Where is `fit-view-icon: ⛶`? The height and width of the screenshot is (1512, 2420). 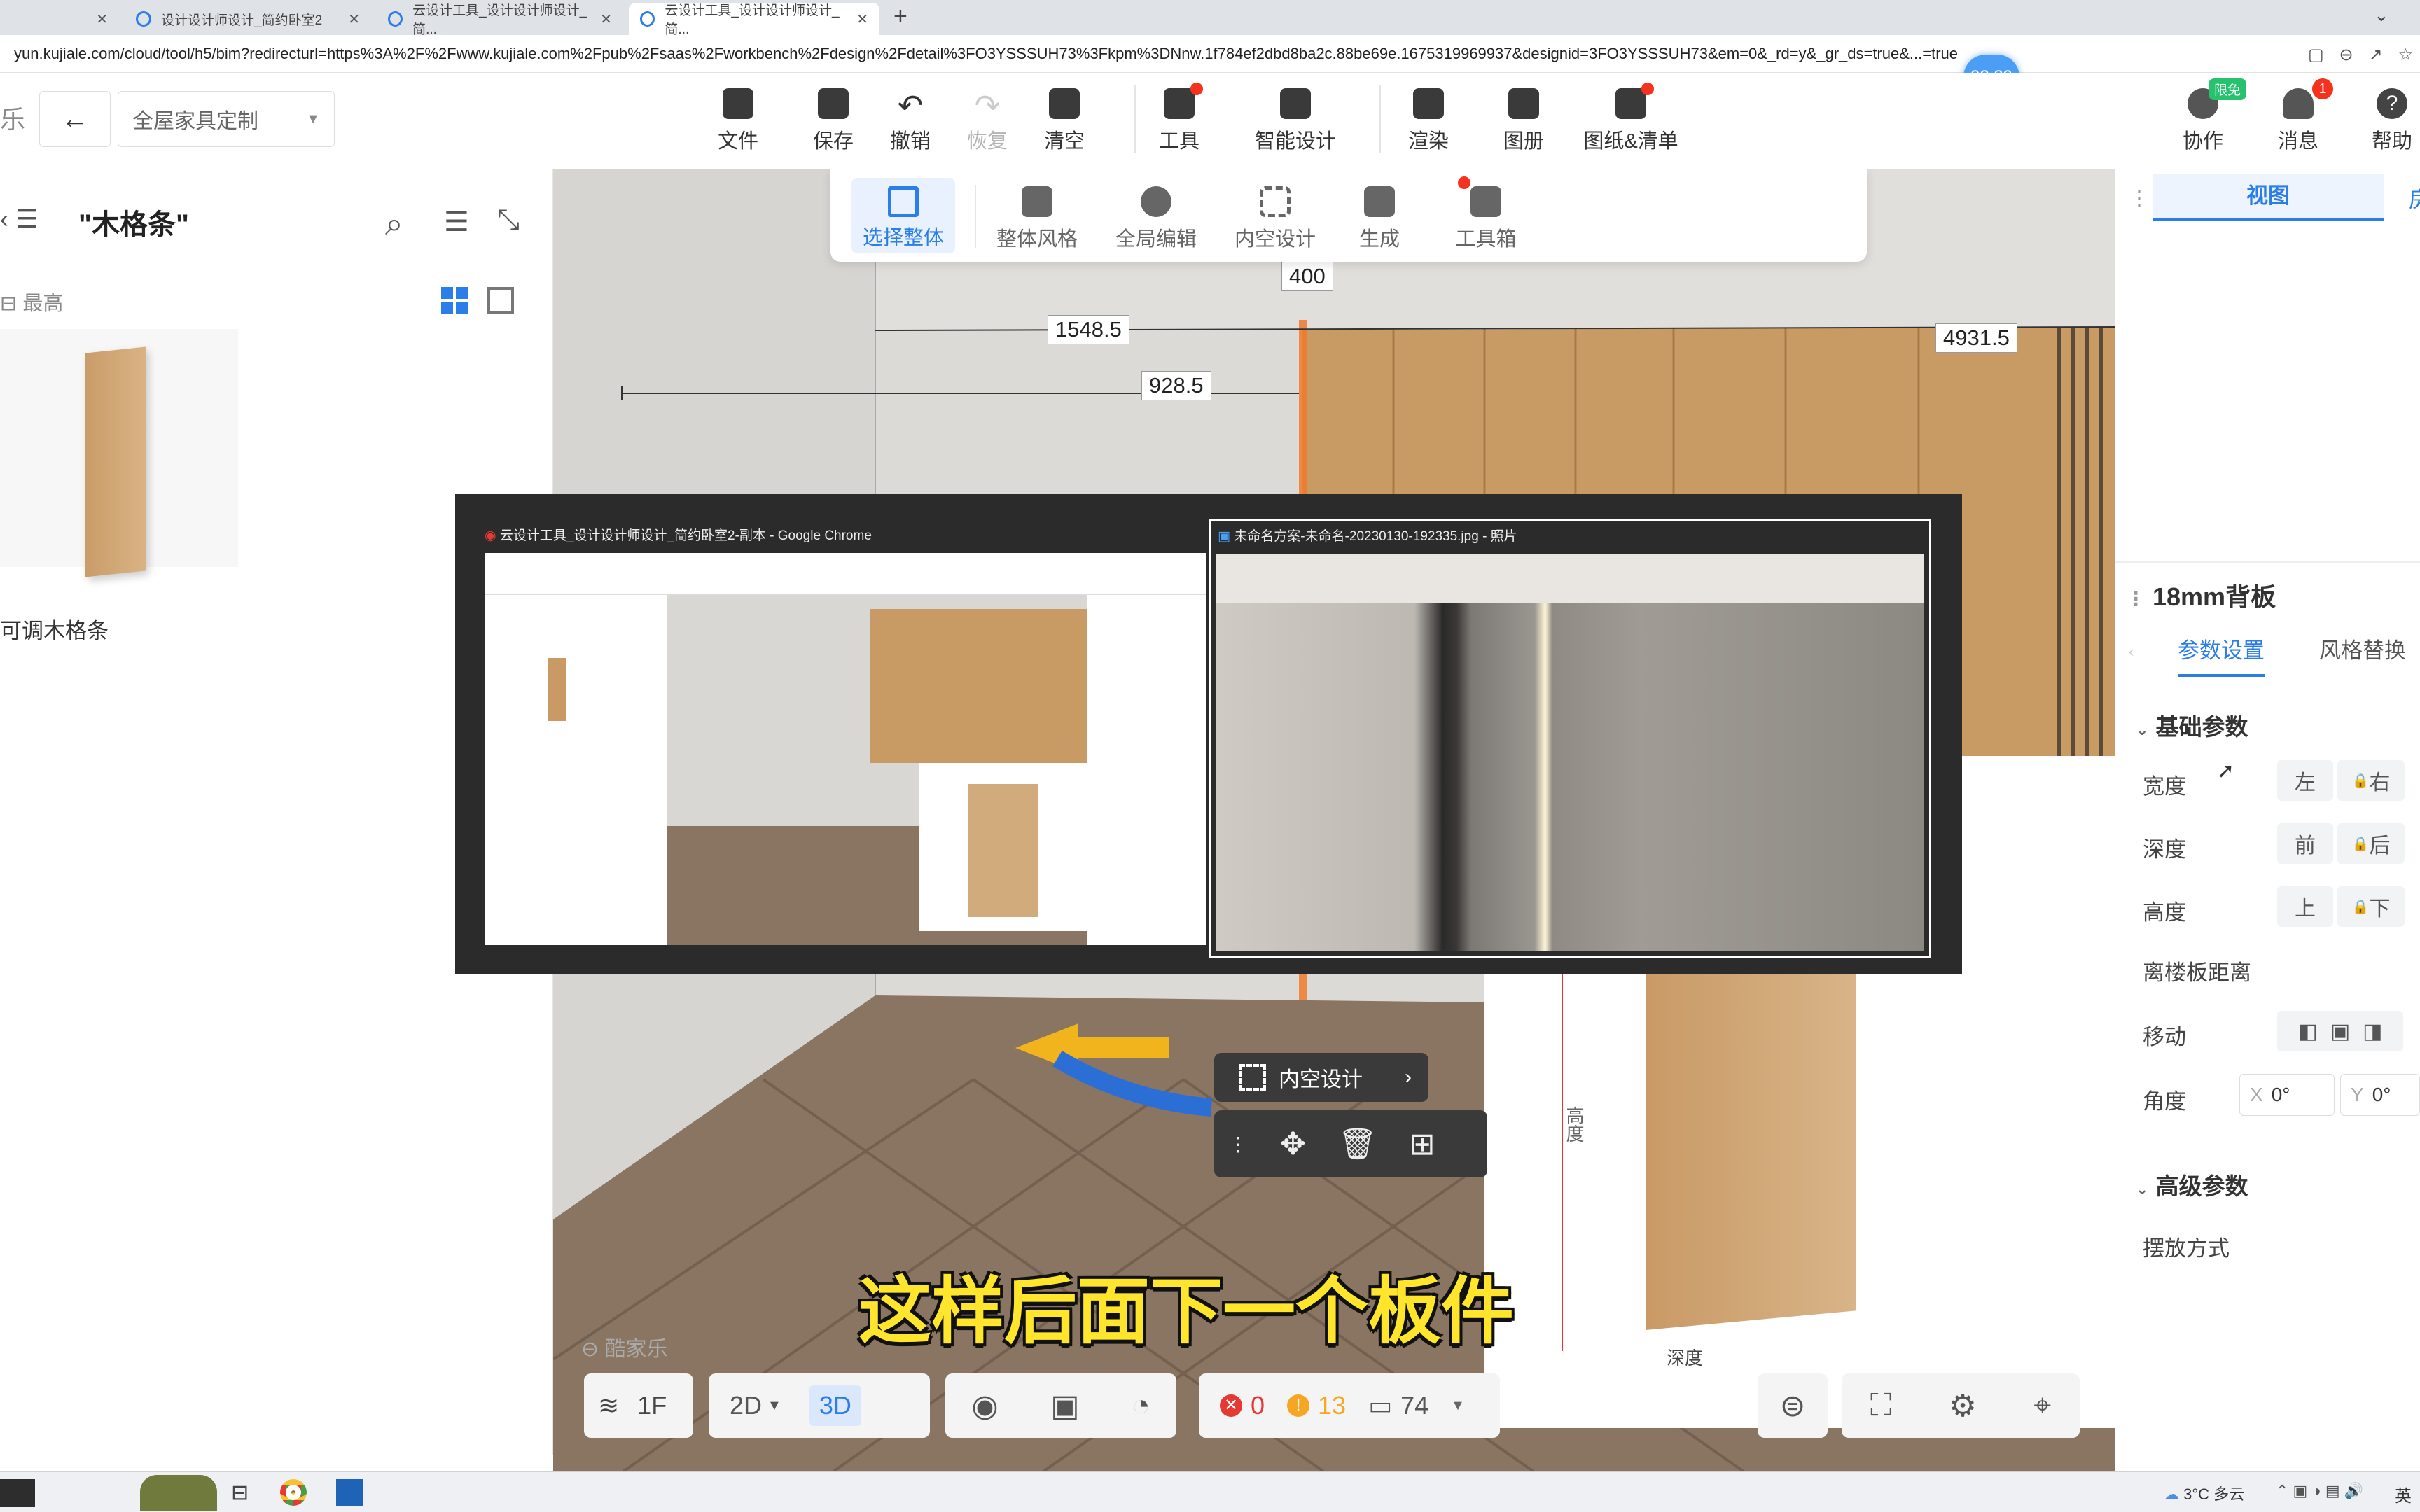 fit-view-icon: ⛶ is located at coordinates (1881, 1405).